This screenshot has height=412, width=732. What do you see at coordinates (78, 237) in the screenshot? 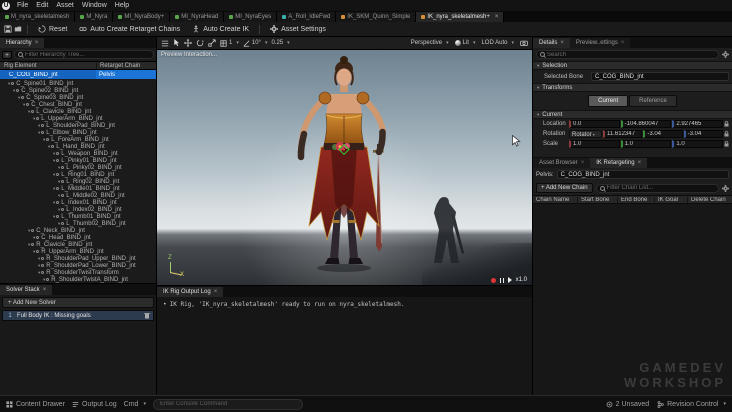
I see `bone-row: C_Head_BIND_jnt` at bounding box center [78, 237].